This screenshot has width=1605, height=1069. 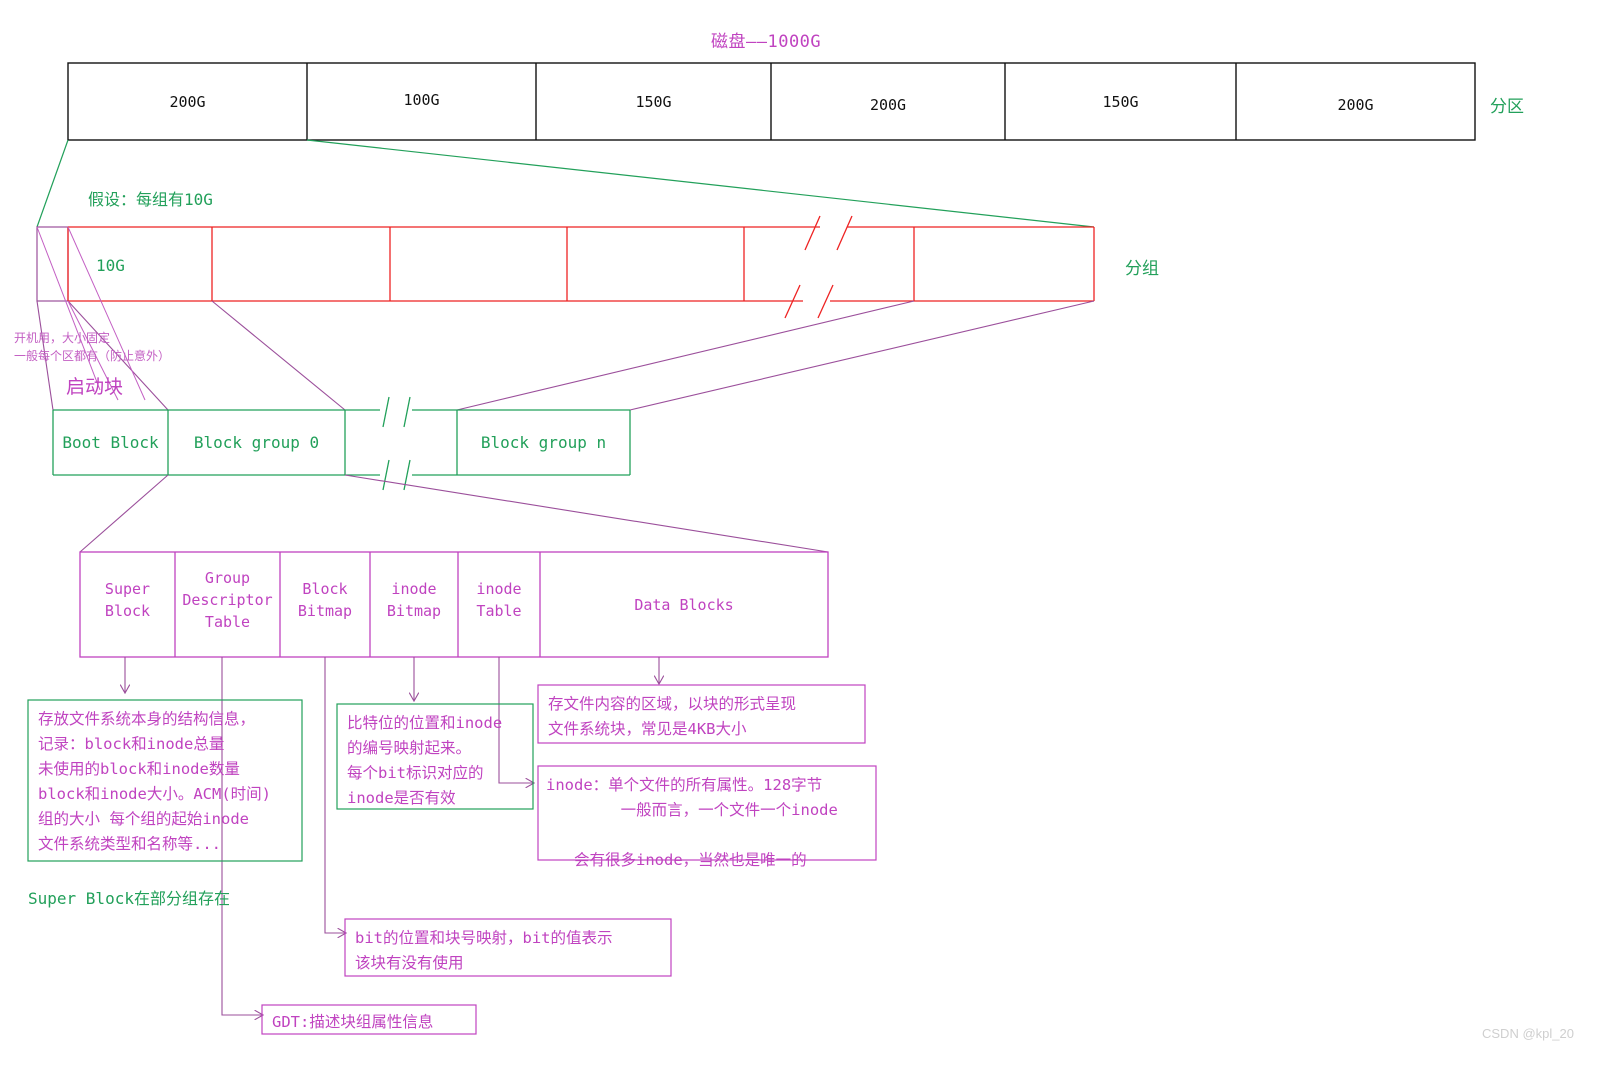 What do you see at coordinates (1120, 102) in the screenshot?
I see `partition-label-5: 150G` at bounding box center [1120, 102].